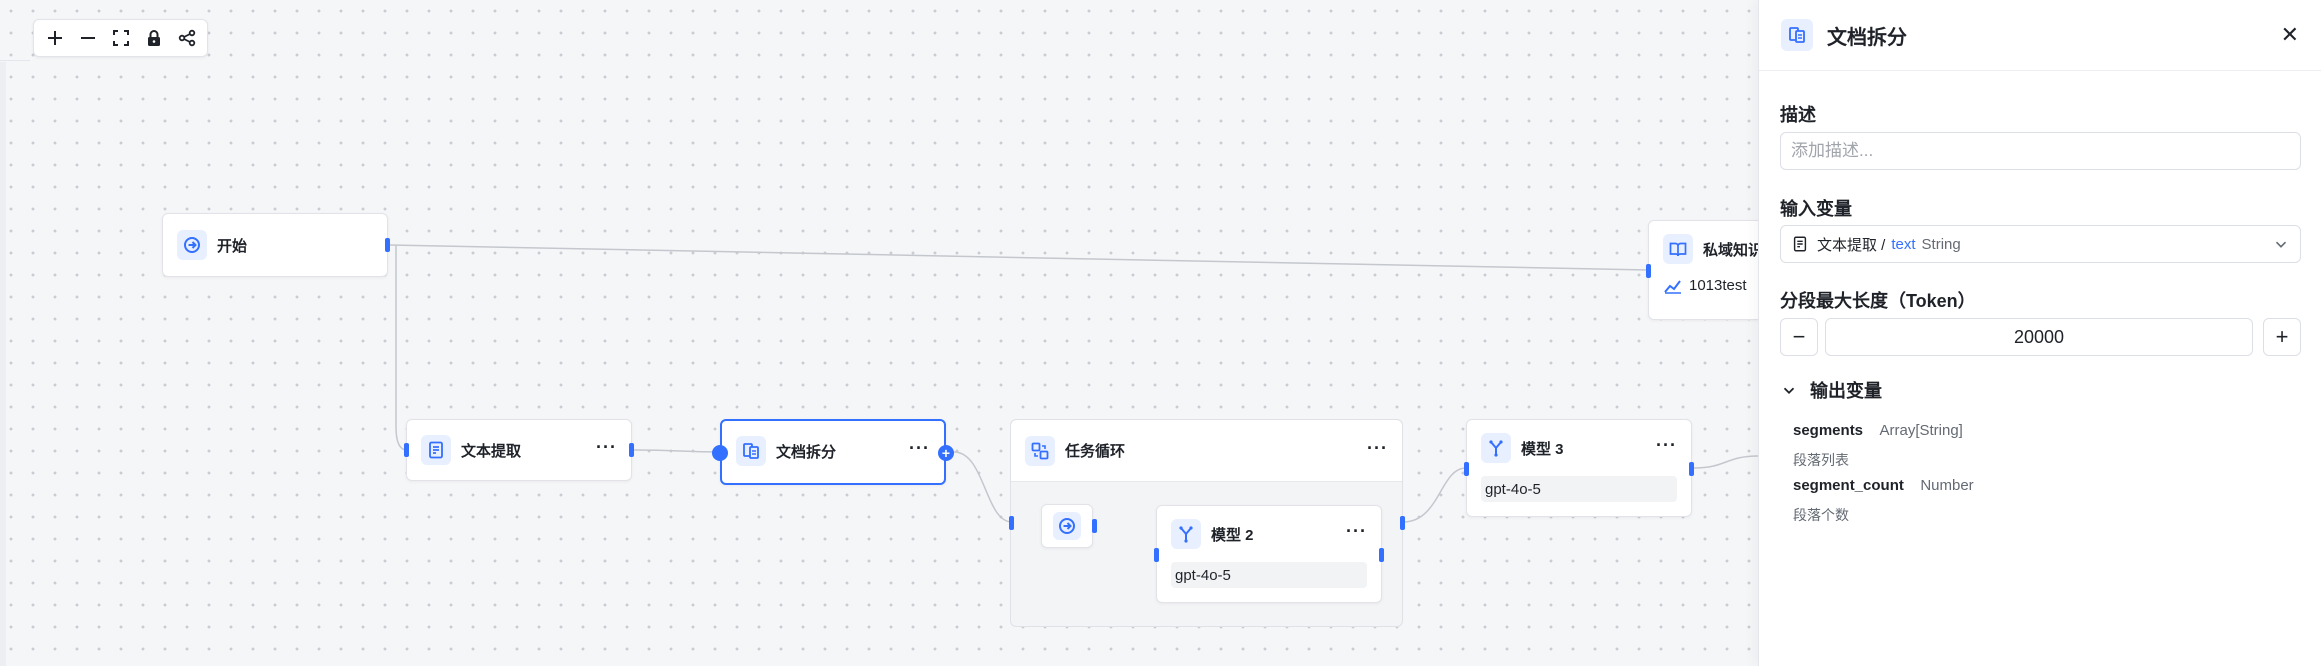 The height and width of the screenshot is (666, 2321). I want to click on node-title: 任务循环, so click(1095, 451).